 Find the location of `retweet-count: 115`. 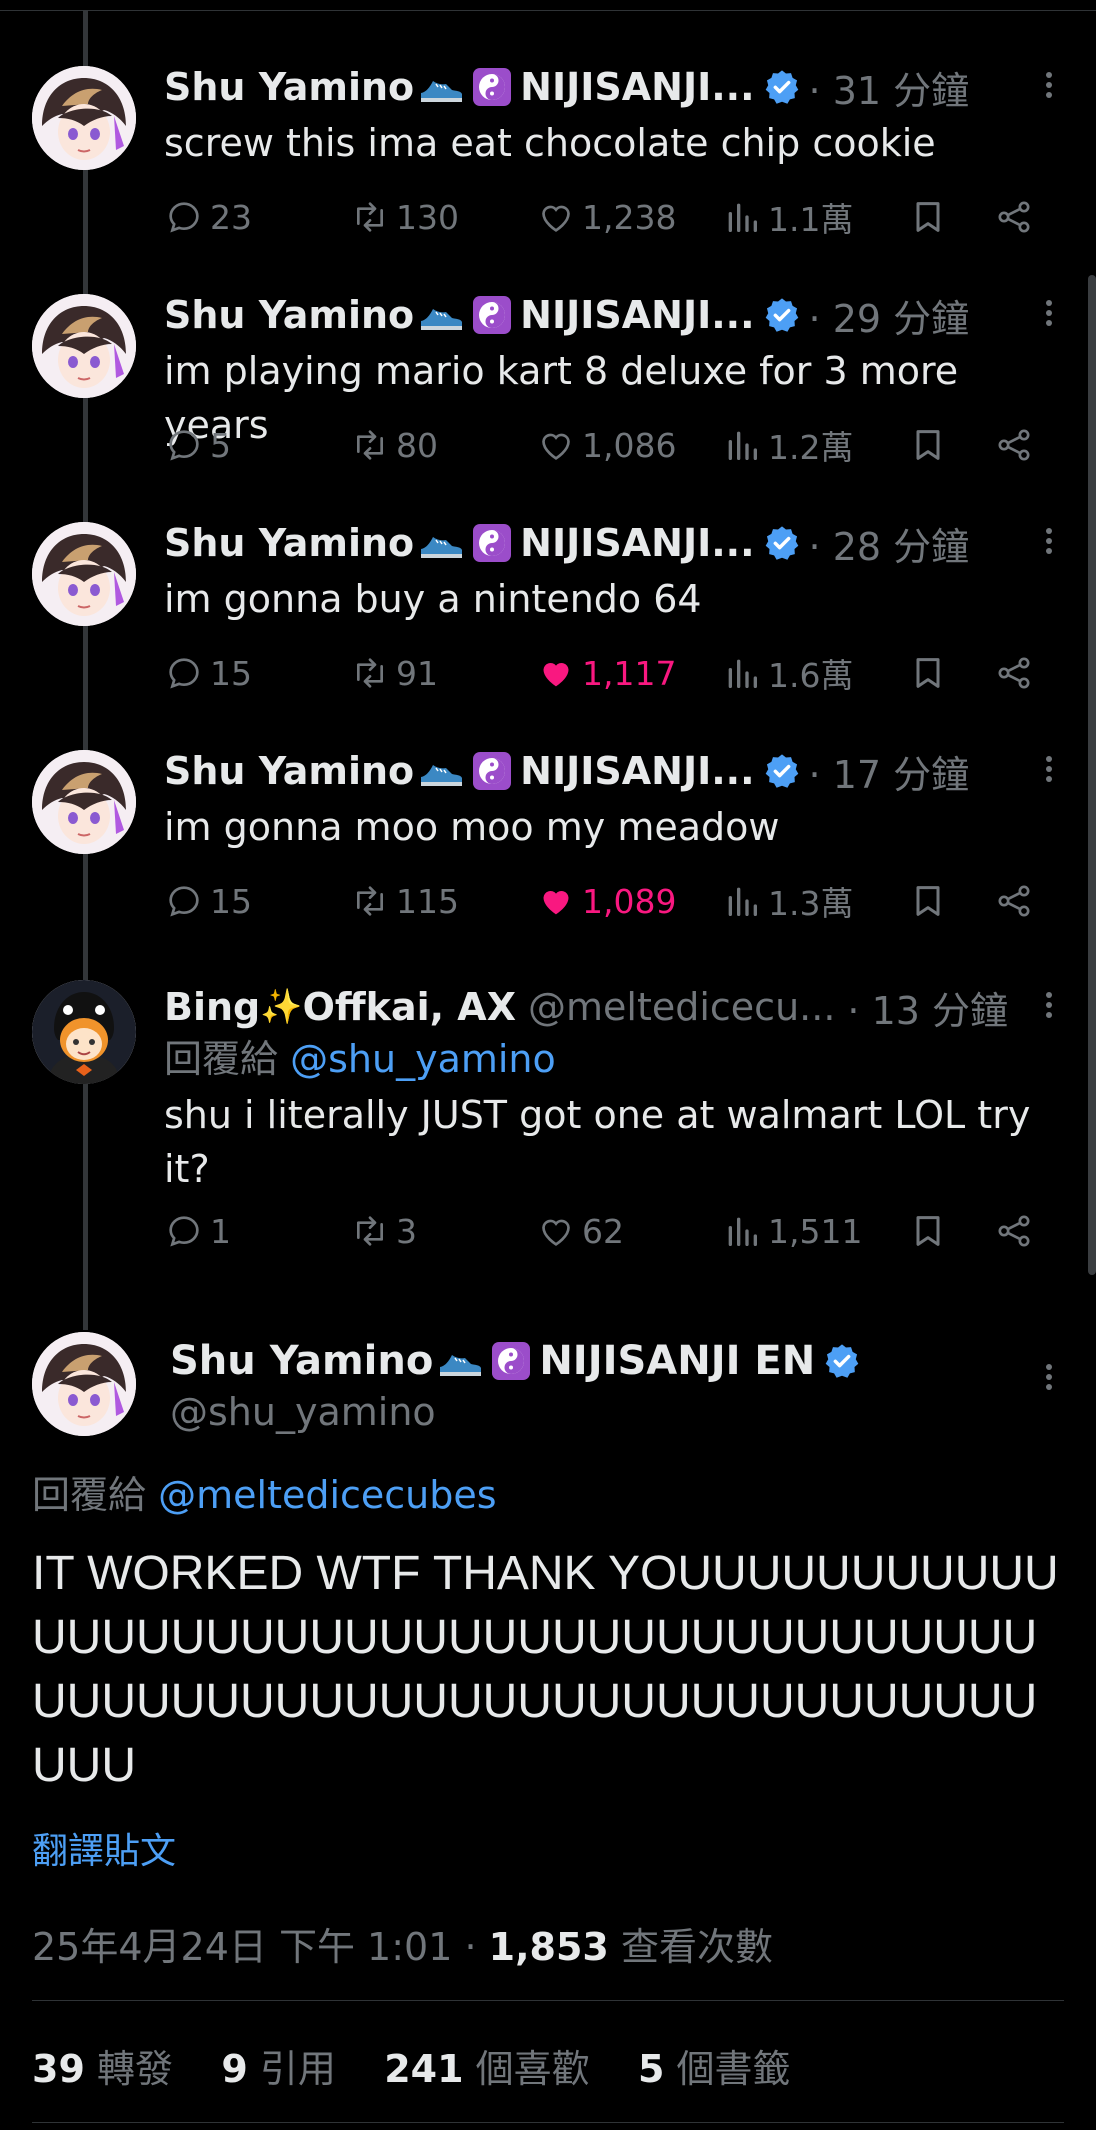

retweet-count: 115 is located at coordinates (427, 901).